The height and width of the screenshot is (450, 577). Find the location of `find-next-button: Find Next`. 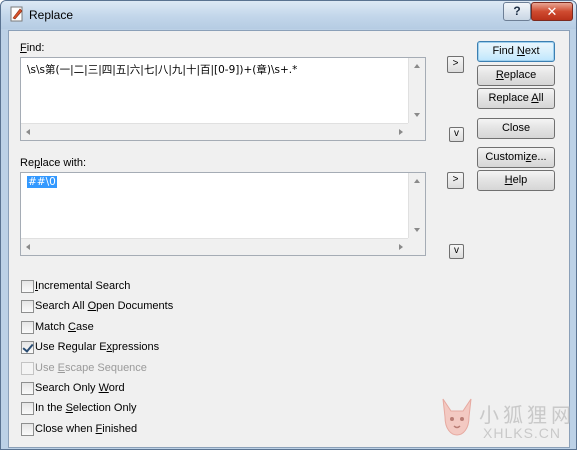

find-next-button: Find Next is located at coordinates (516, 51).